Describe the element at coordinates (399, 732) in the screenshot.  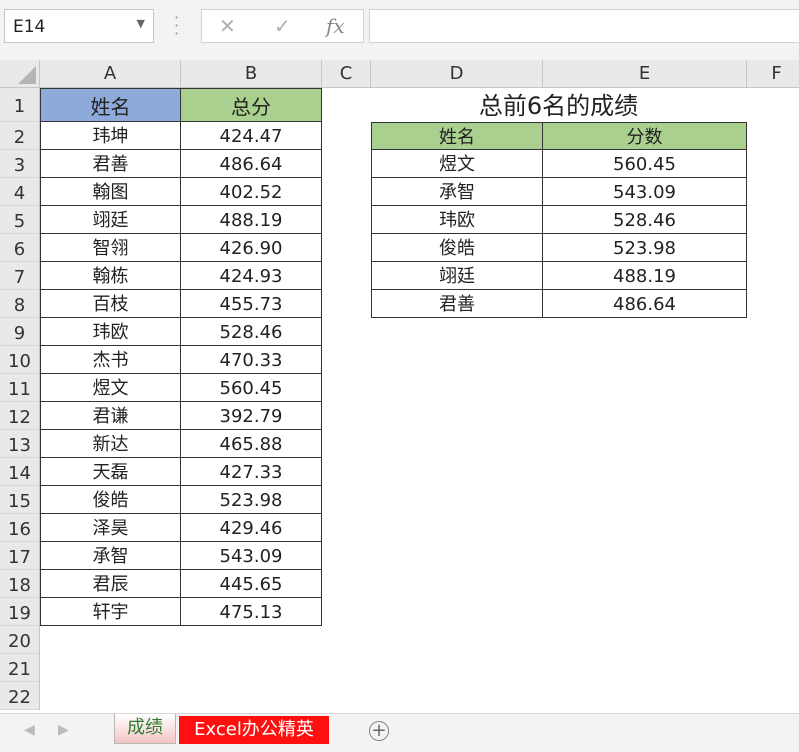
I see `sheet-tab-bar: ◀ ▶ 成绩 Excel办公精英 +` at that location.